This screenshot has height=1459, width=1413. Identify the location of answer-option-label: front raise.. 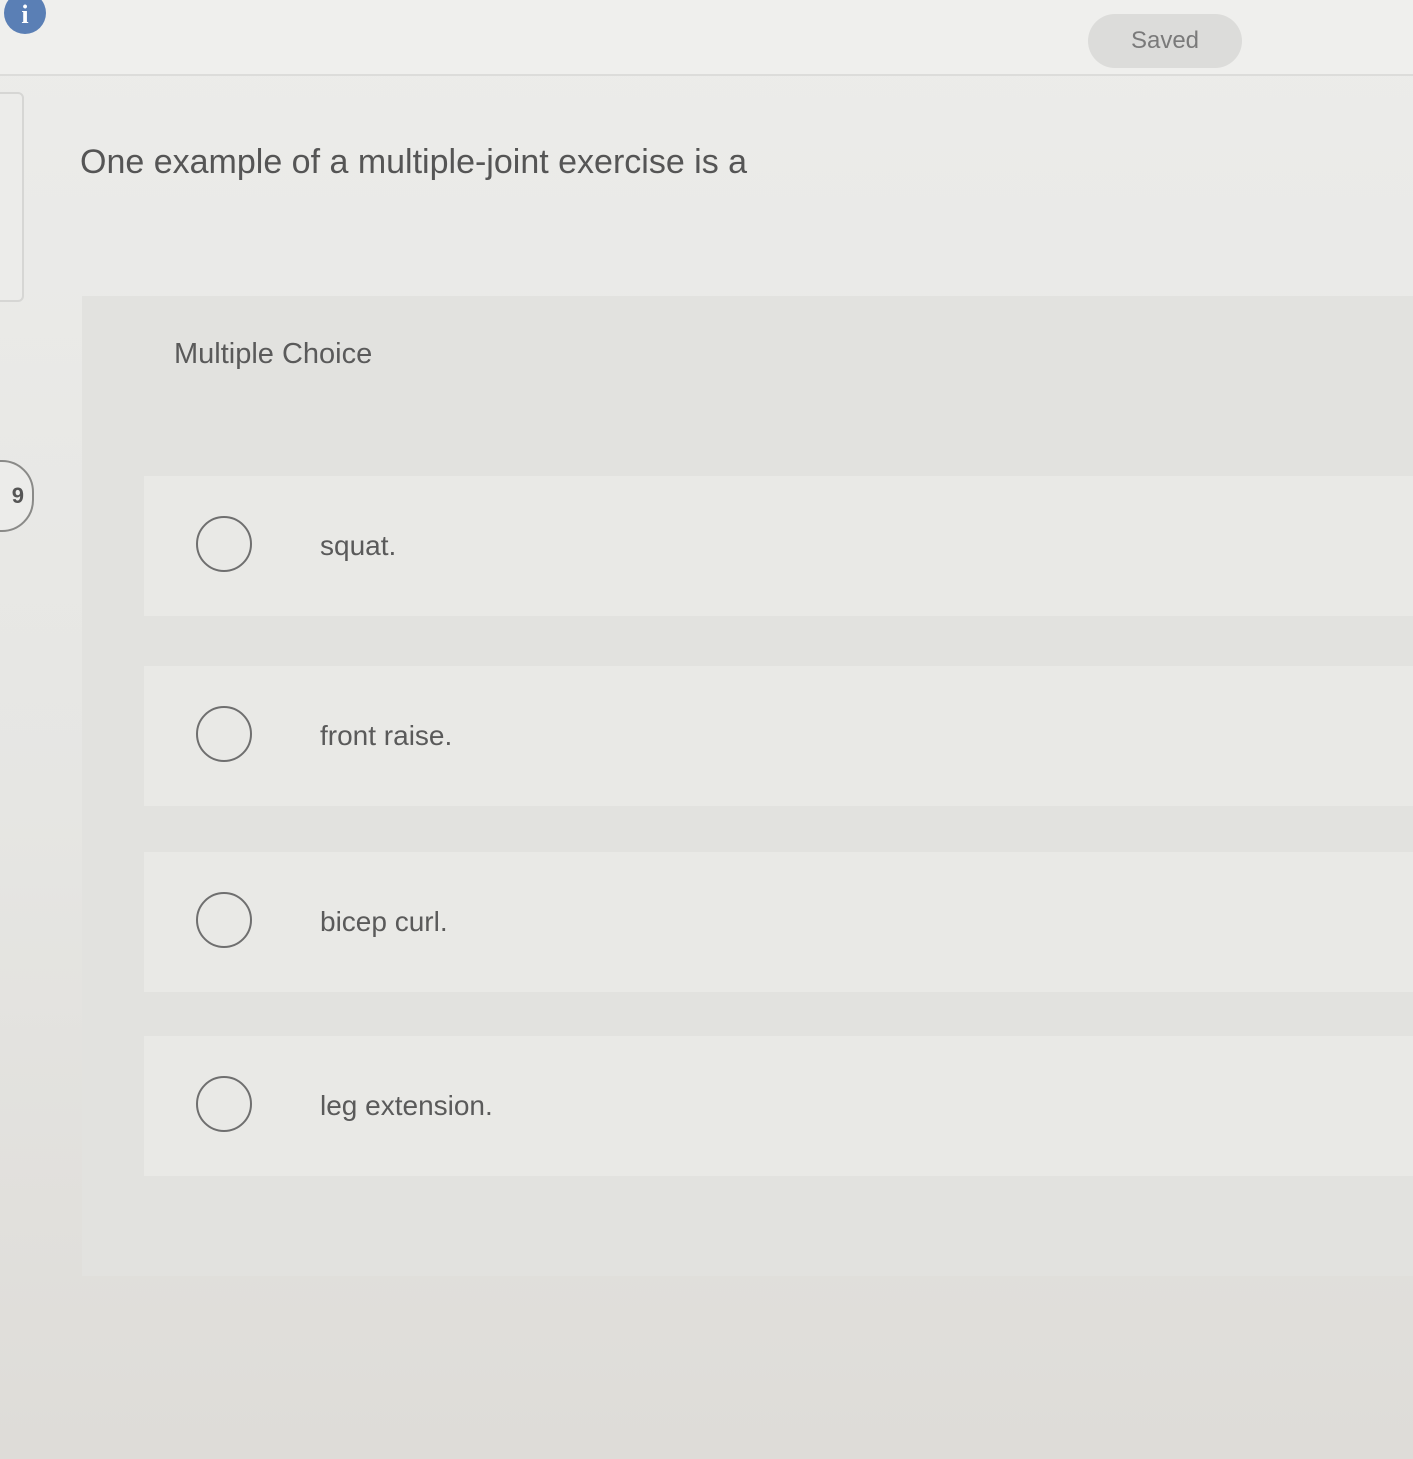
(386, 735).